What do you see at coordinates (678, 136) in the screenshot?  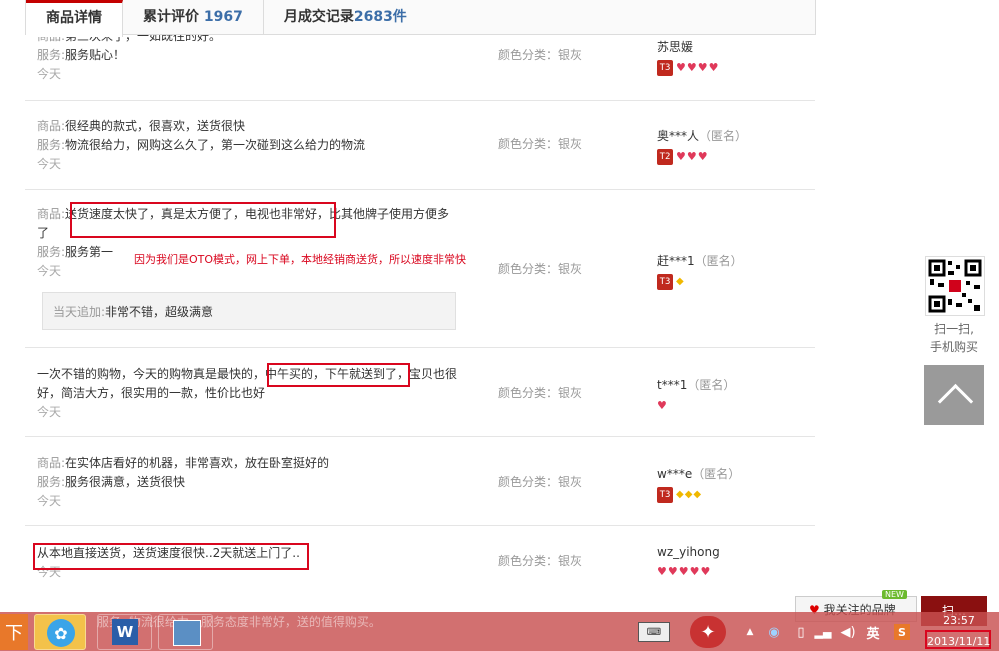 I see `reviewer-name: 奥***人` at bounding box center [678, 136].